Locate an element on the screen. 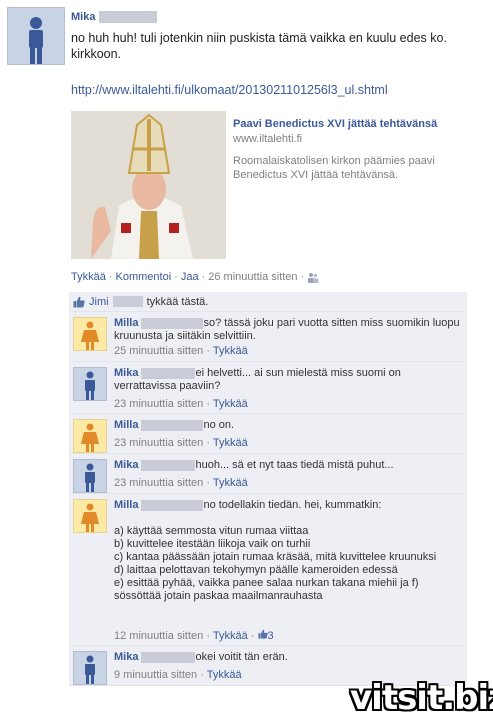  share-domain: www.iltalehti.fi is located at coordinates (268, 139).